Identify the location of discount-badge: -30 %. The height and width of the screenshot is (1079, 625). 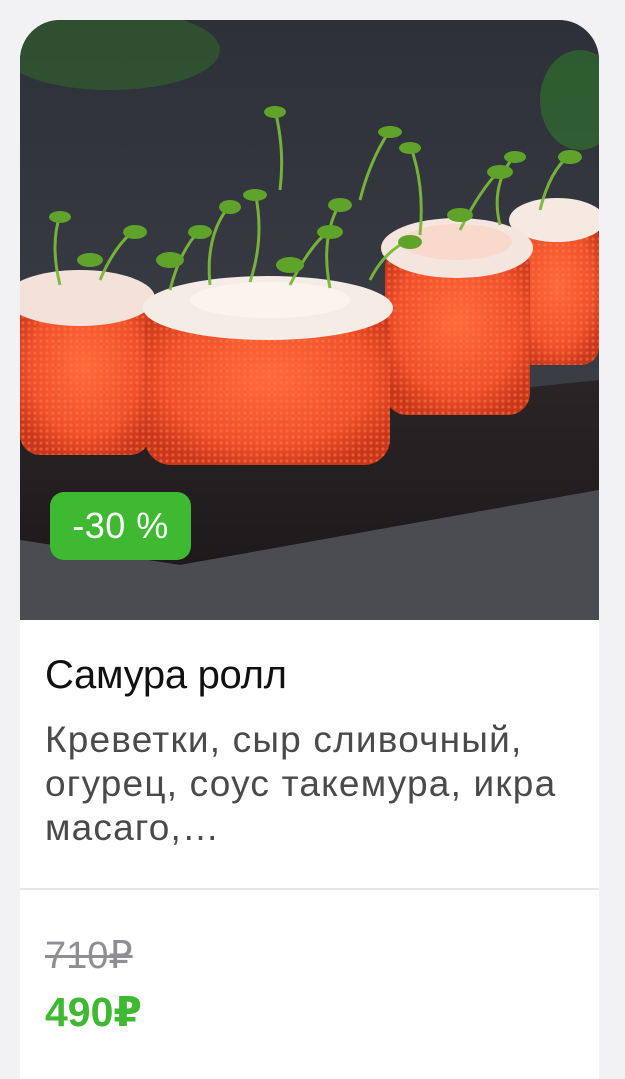
(120, 526).